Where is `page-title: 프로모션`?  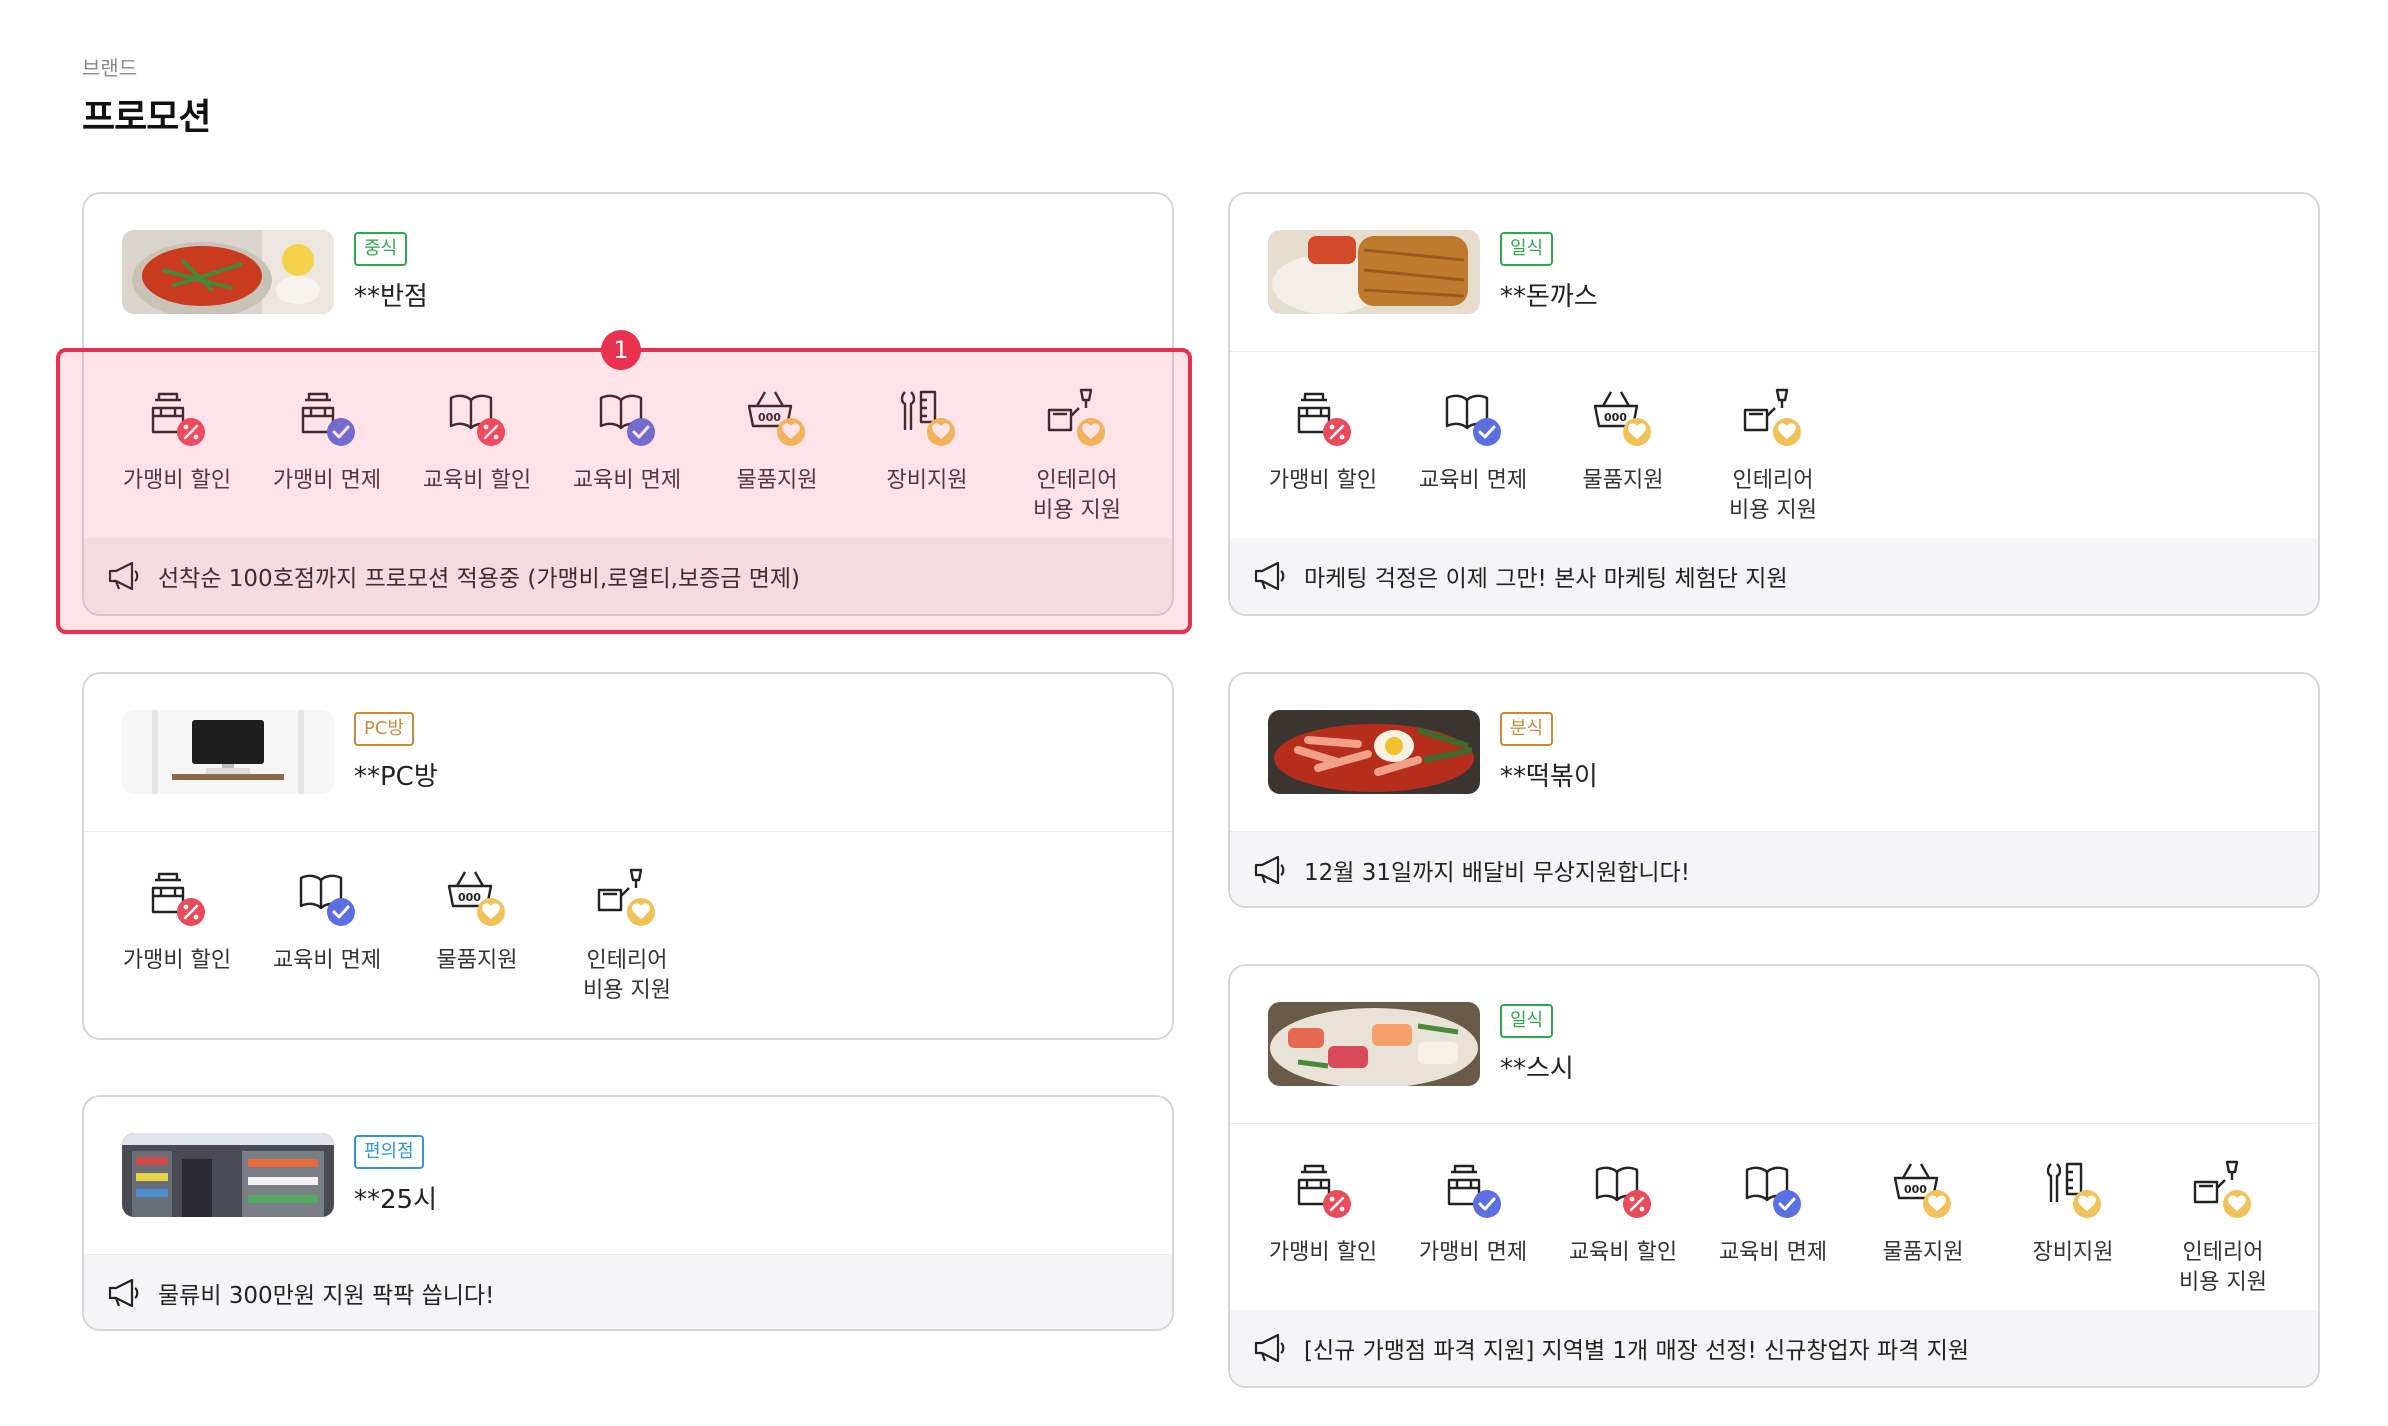
page-title: 프로모션 is located at coordinates (146, 117).